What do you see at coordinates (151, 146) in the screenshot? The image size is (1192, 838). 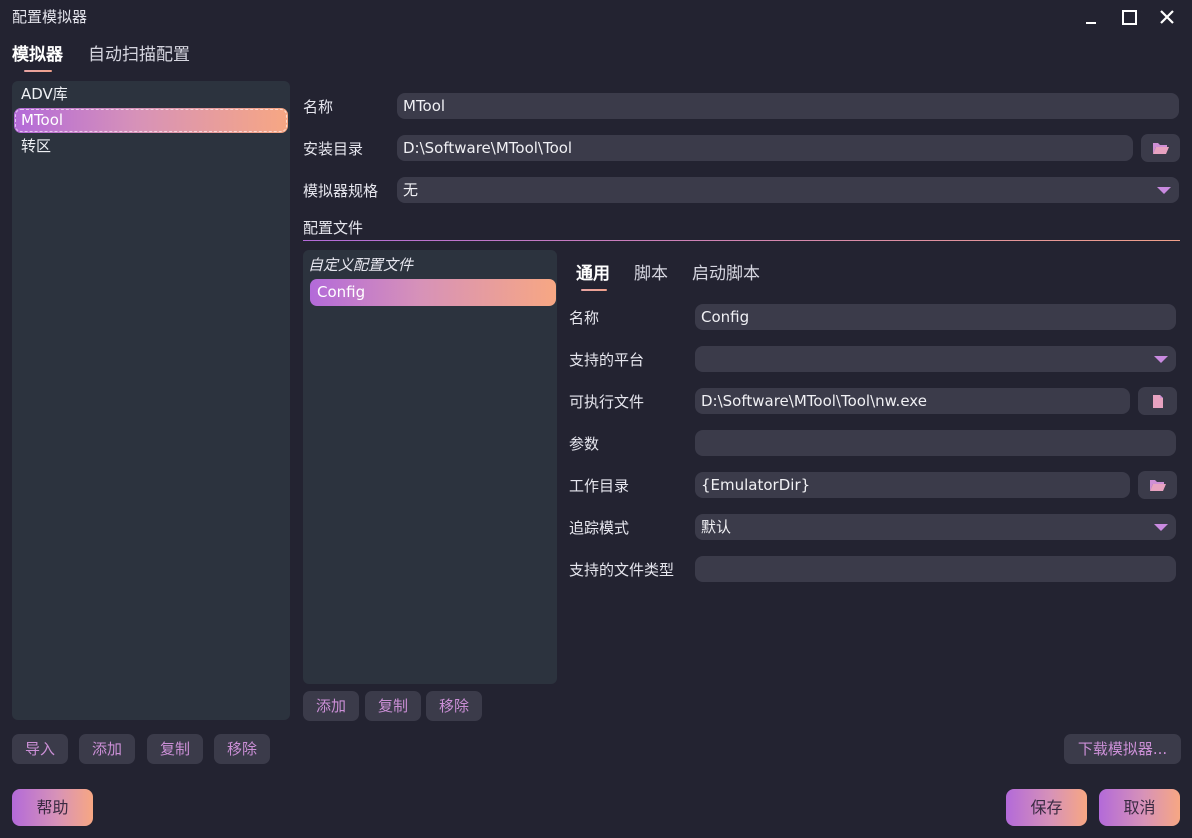 I see `emulator-item-locale: 转区` at bounding box center [151, 146].